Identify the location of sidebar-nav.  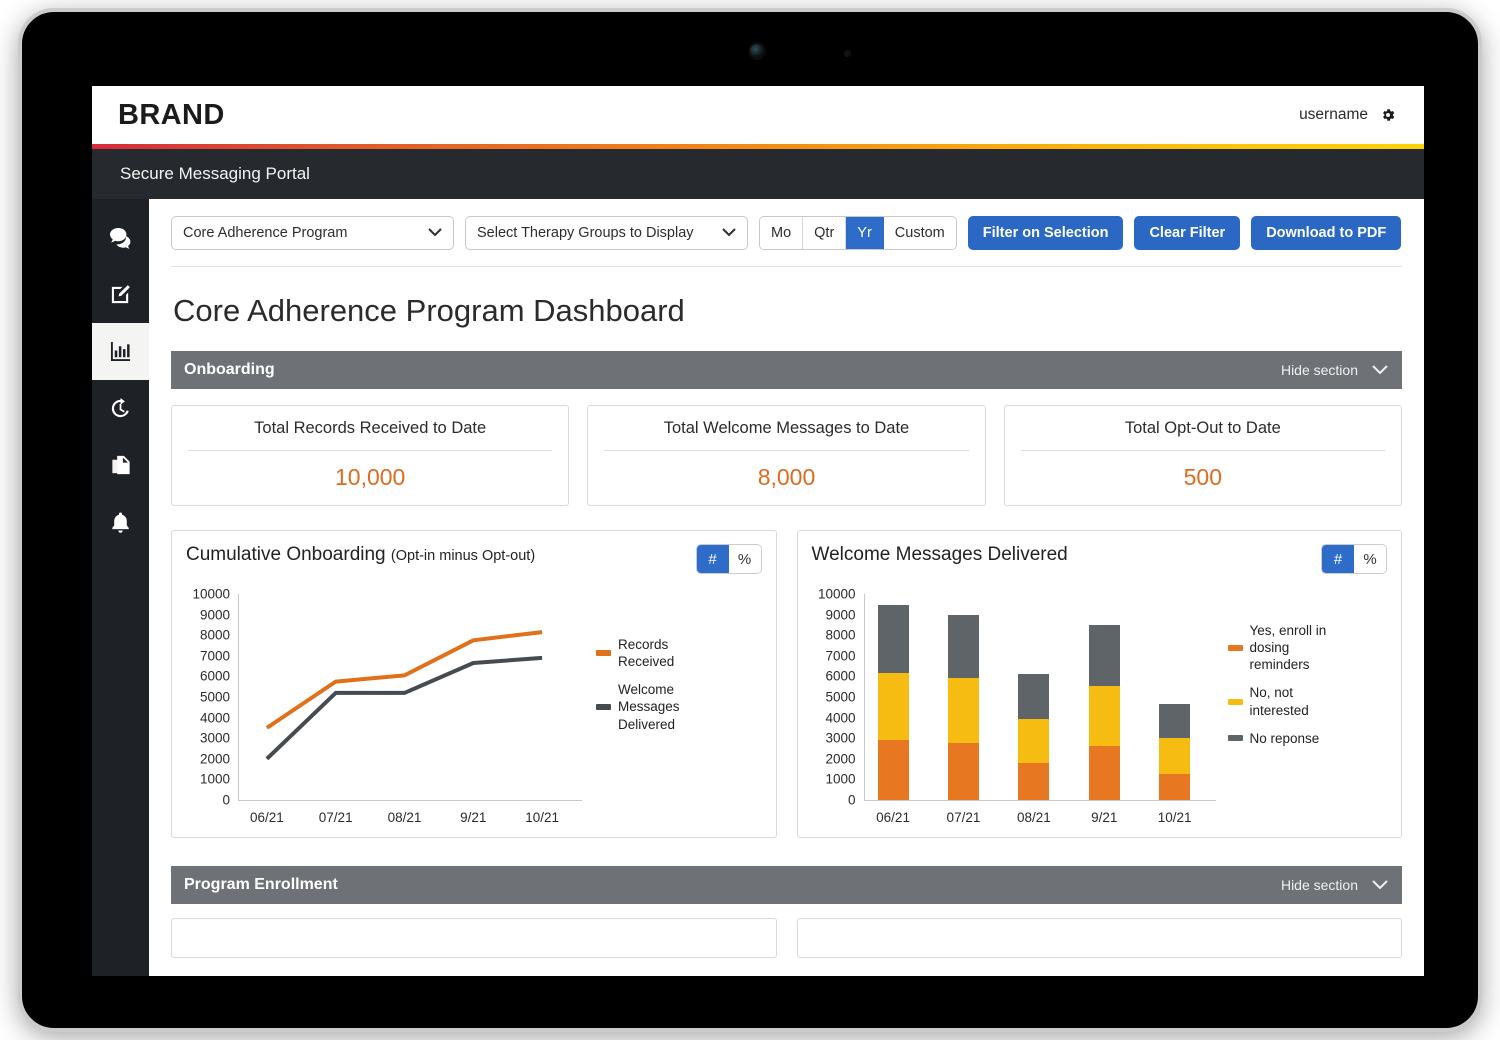
(120, 587).